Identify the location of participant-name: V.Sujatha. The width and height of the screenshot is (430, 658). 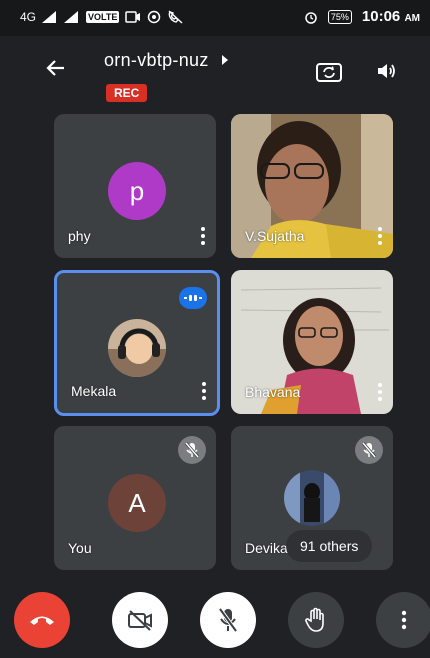
(275, 236).